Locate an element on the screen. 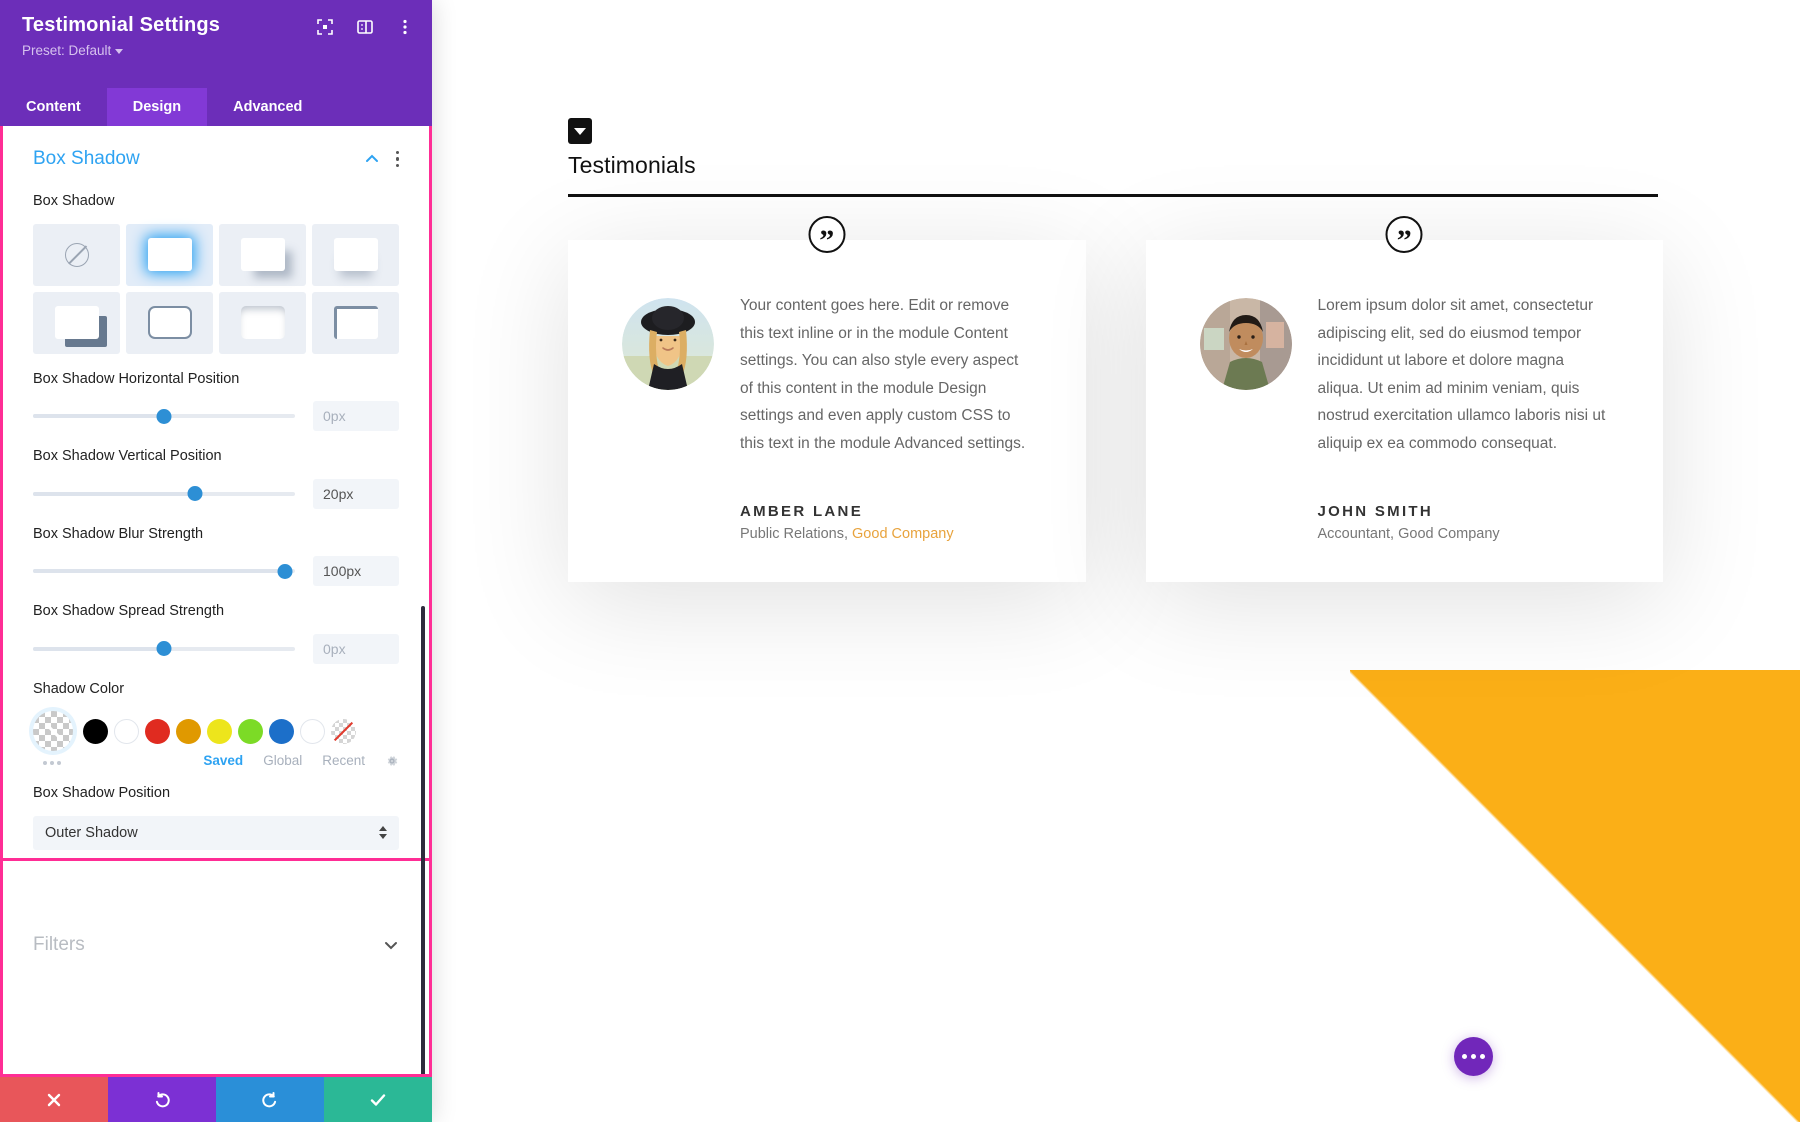 This screenshot has width=1800, height=1122. blur-strength-row: 100px is located at coordinates (216, 571).